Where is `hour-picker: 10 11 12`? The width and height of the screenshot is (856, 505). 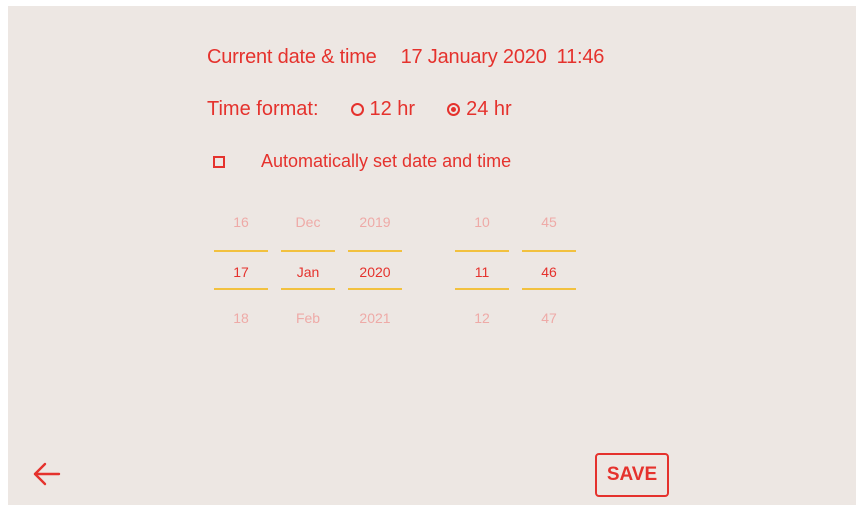
hour-picker: 10 11 12 is located at coordinates (482, 273).